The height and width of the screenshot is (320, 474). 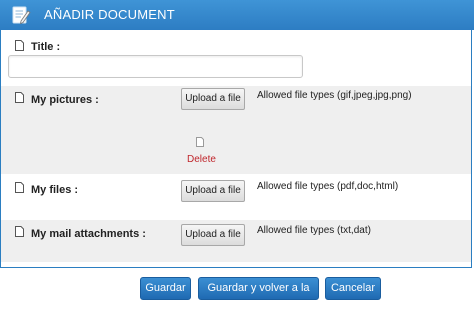 I want to click on upload-pictures-button: Upload a file, so click(x=213, y=99).